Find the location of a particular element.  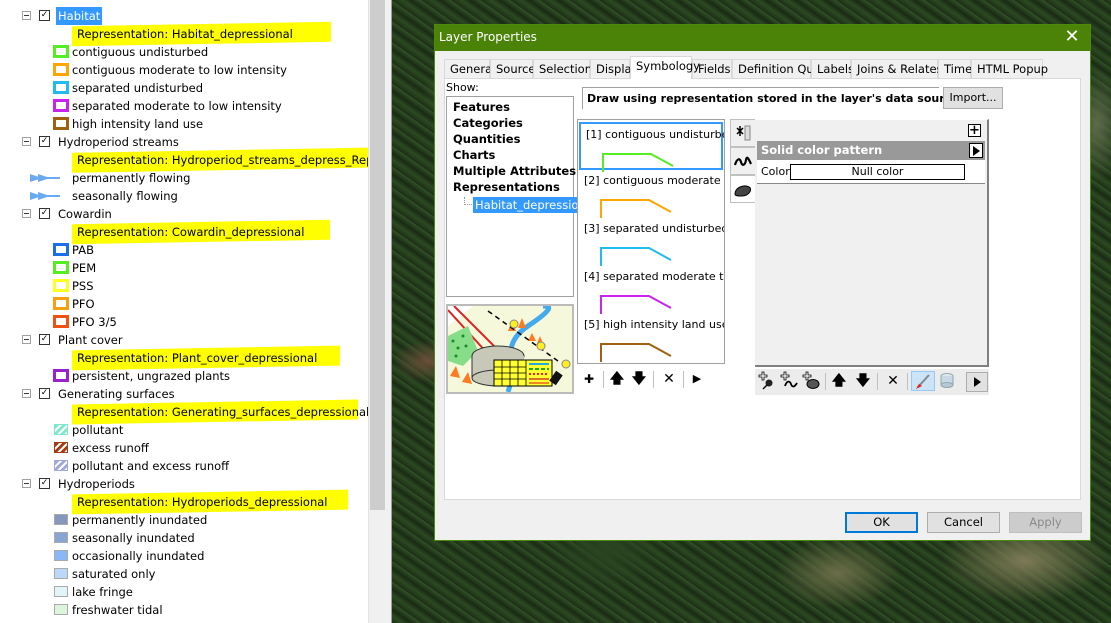

layer-name: Hydroperiod streams is located at coordinates (118, 142).